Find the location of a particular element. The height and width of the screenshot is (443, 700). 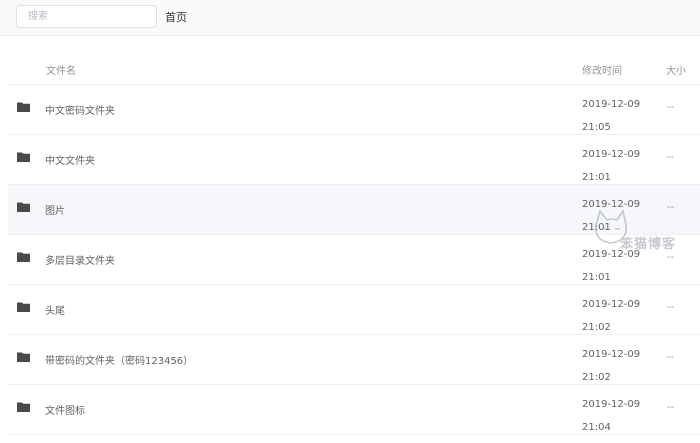

table-header: 文件名 修改时间 大小 is located at coordinates (354, 67).